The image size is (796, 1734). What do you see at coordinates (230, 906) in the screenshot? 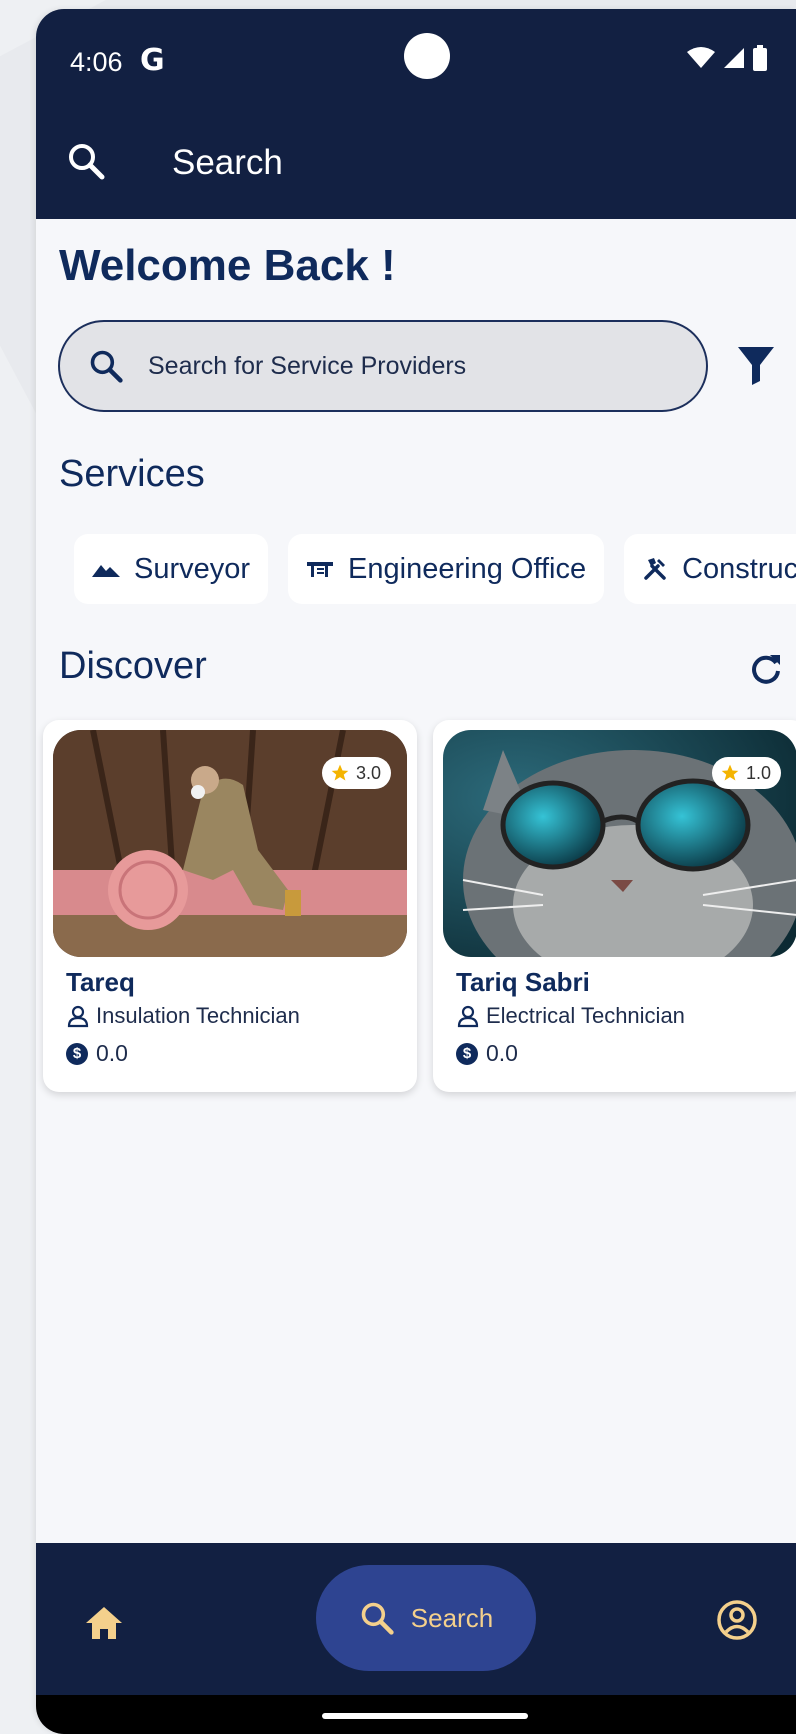
I see `provider-card: 3.0 Tareq Insulation Technician $ 0.0` at bounding box center [230, 906].